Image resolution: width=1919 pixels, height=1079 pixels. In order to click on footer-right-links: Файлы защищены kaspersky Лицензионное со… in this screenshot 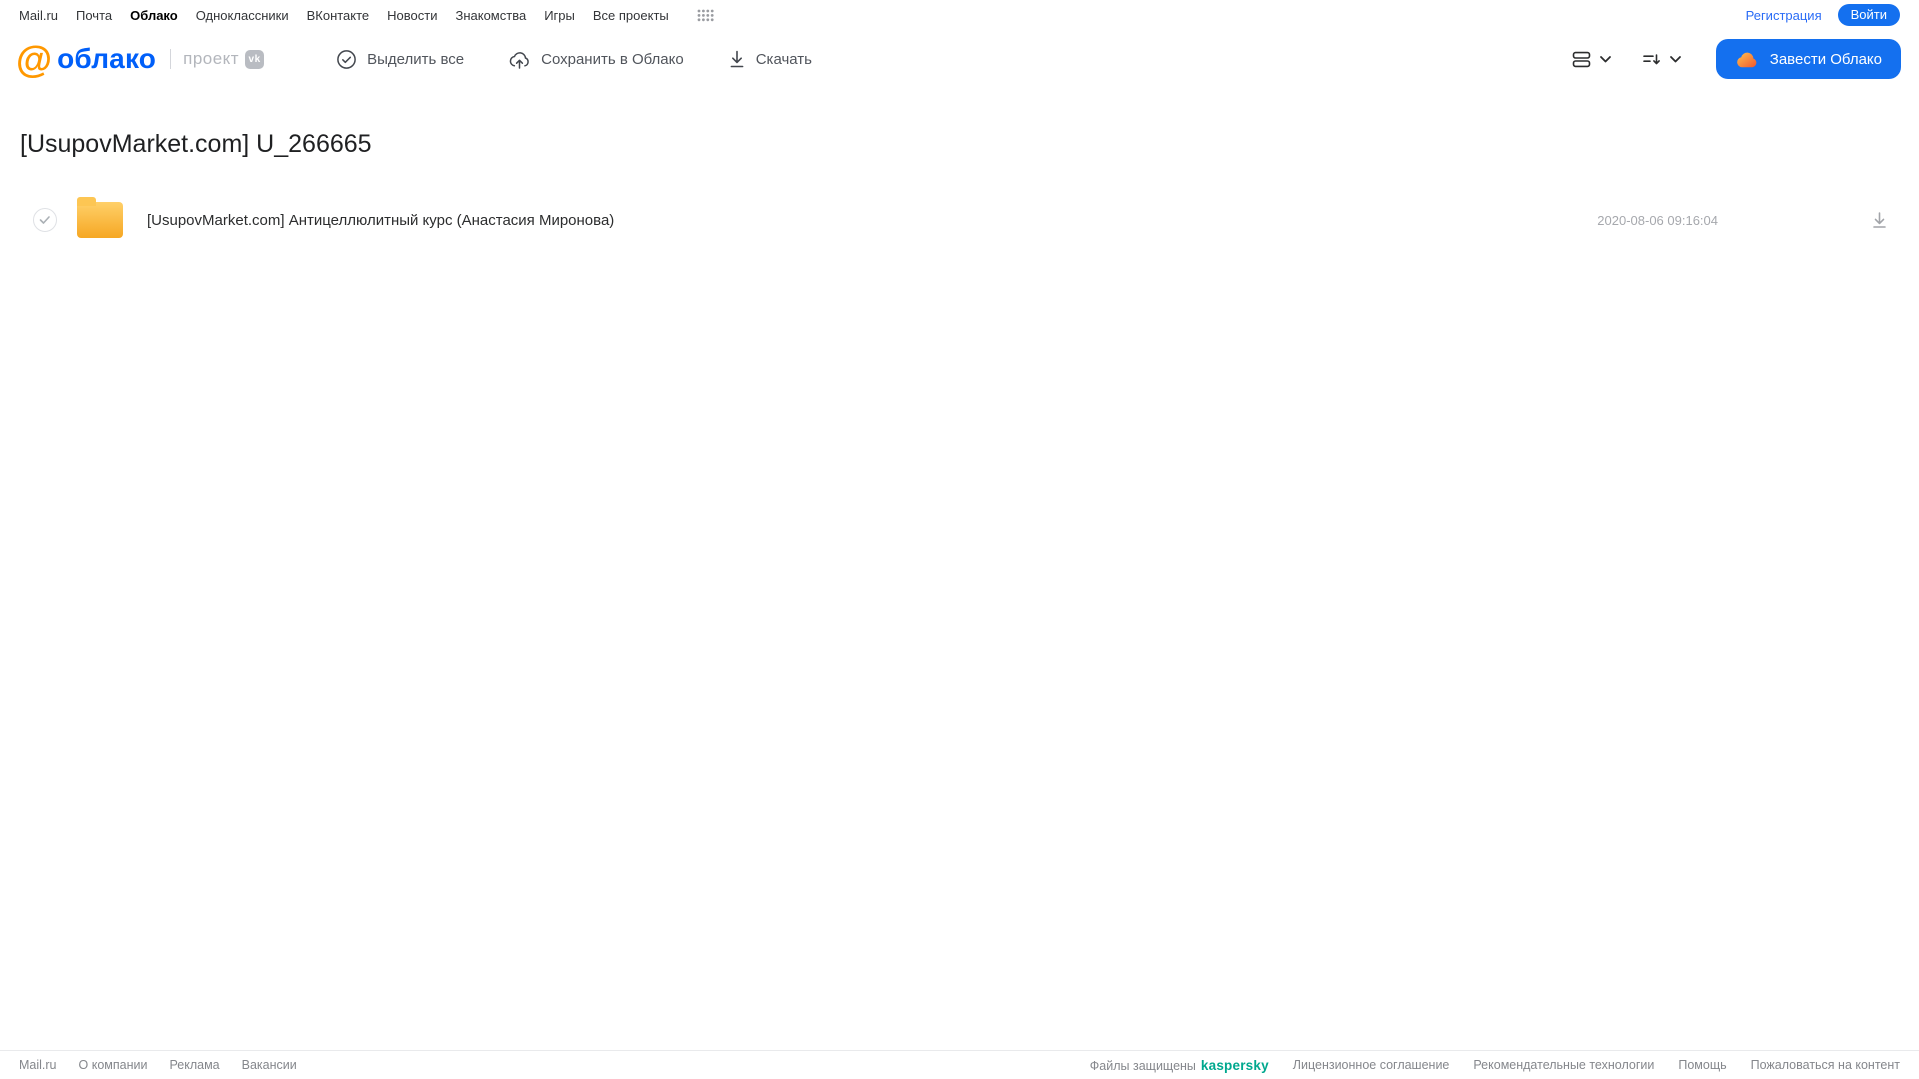, I will do `click(1495, 1065)`.